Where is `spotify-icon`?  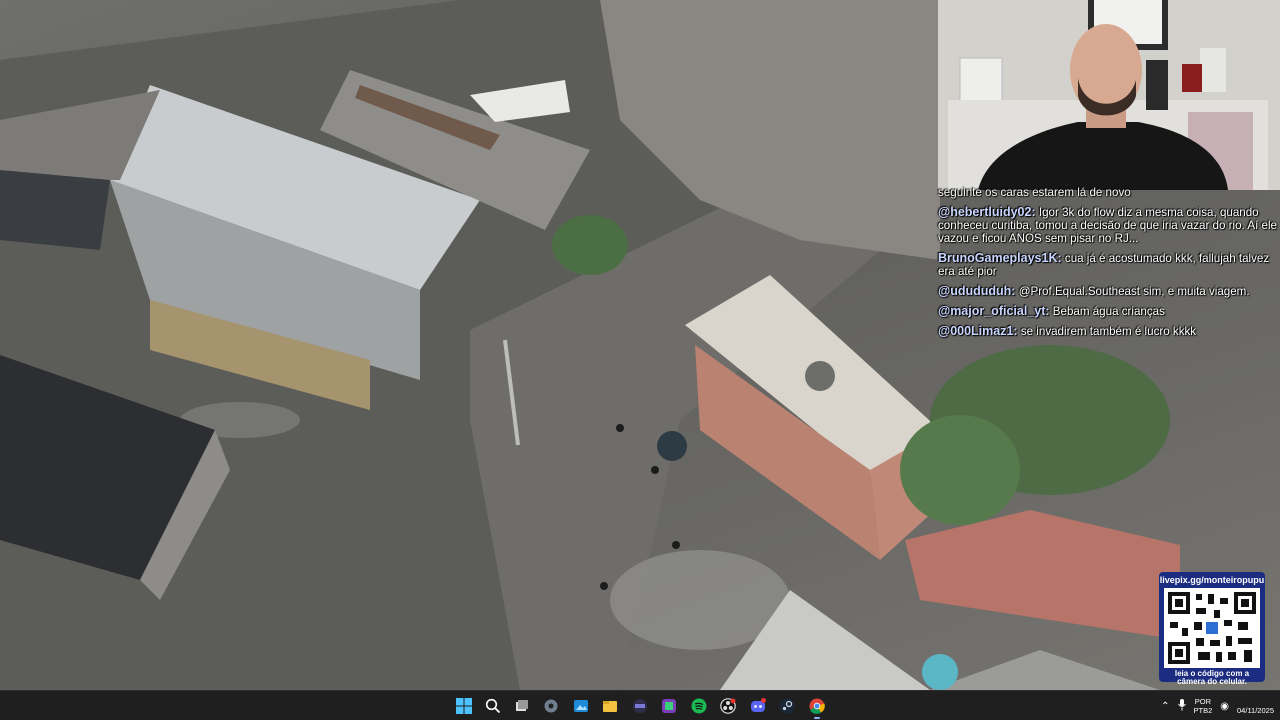 spotify-icon is located at coordinates (699, 706).